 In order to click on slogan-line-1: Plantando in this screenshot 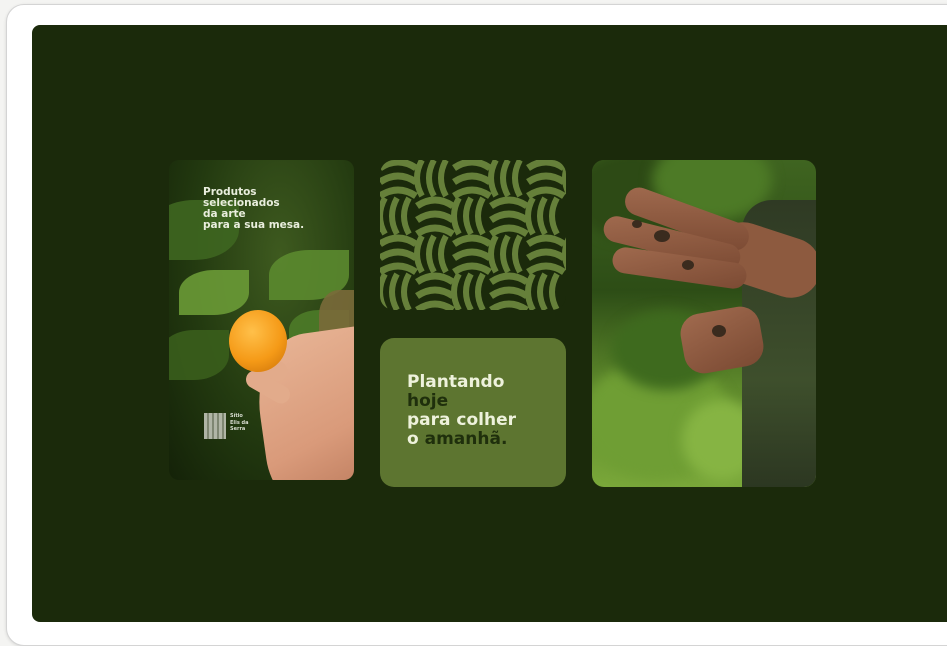, I will do `click(456, 382)`.